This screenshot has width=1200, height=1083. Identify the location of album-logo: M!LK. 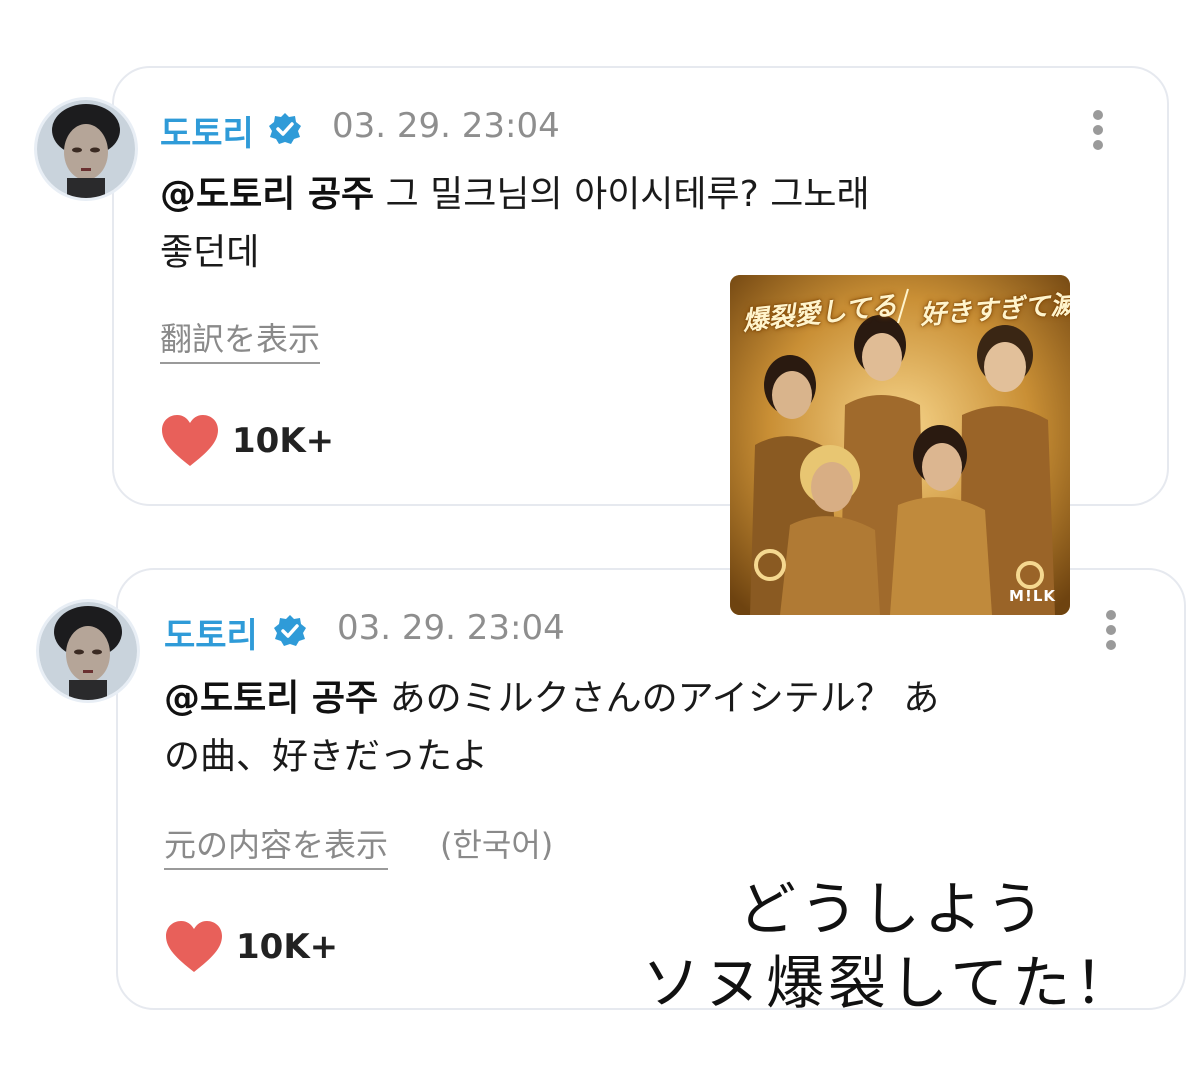
(1032, 596).